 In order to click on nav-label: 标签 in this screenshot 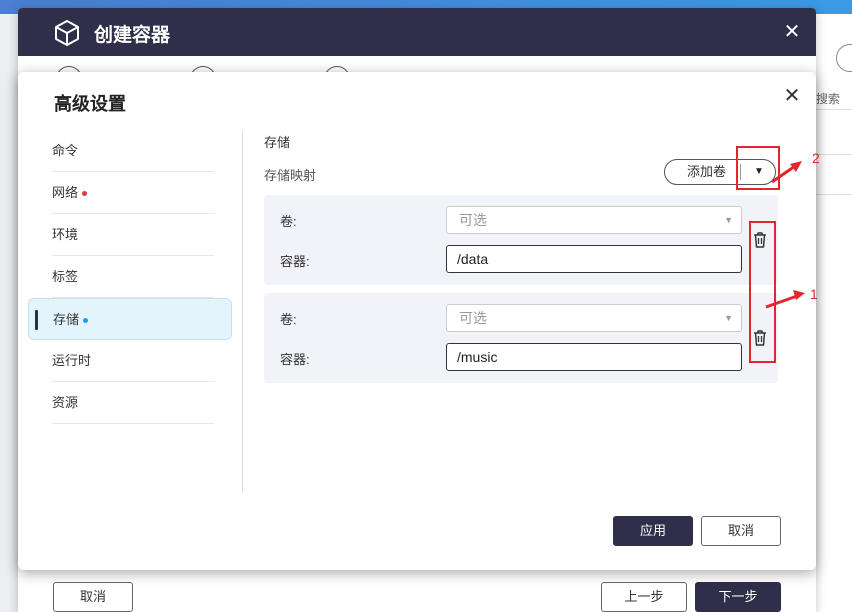, I will do `click(65, 276)`.